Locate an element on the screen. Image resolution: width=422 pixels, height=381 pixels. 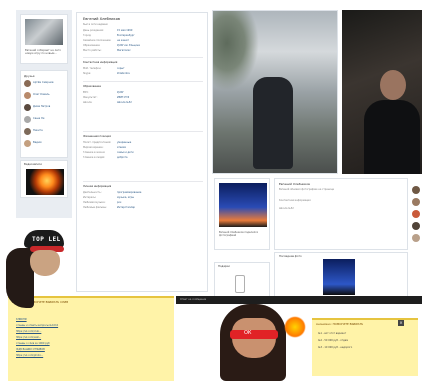
info-value: рок is located at coordinates (119, 202).